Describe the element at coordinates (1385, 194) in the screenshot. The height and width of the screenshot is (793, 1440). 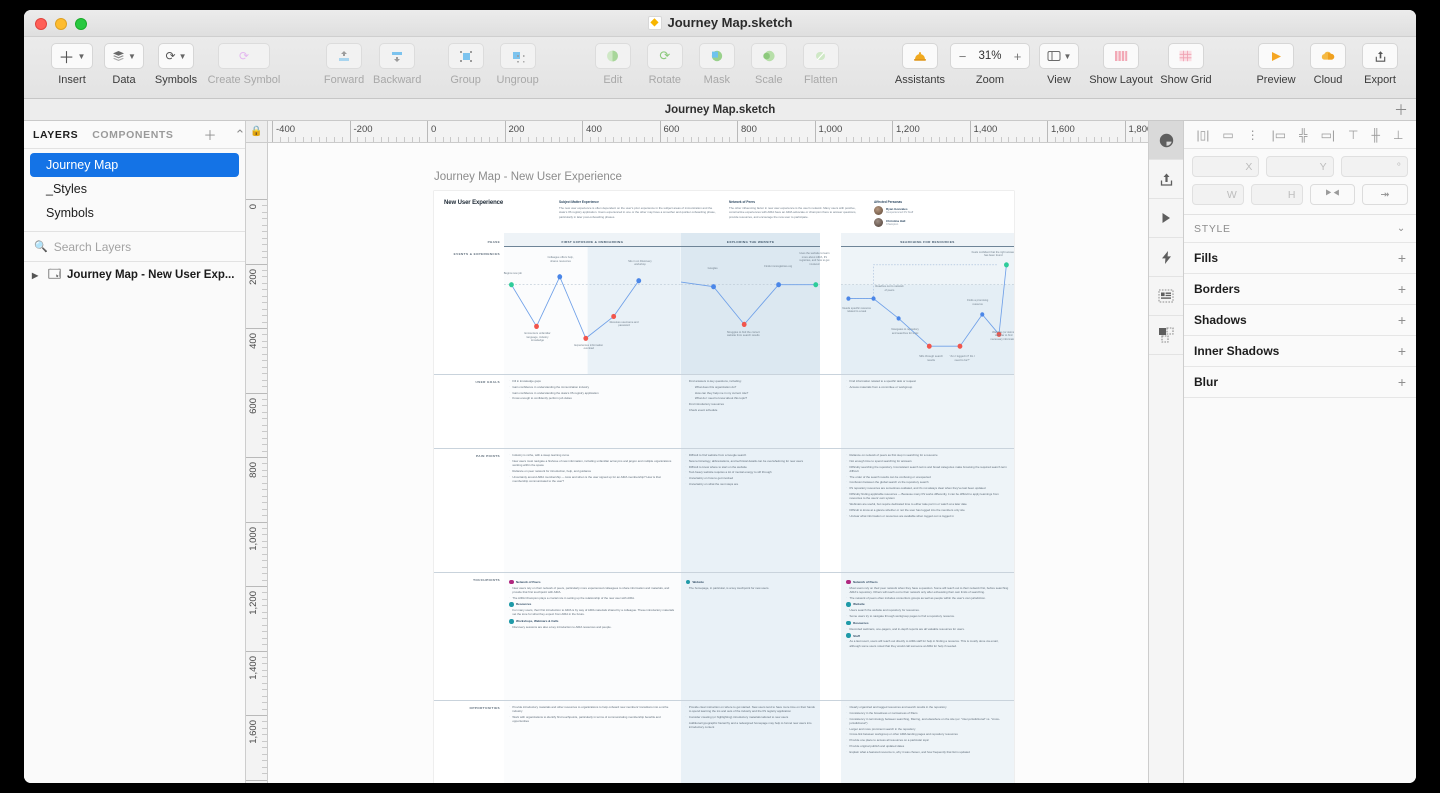
I see `flip-vertical-icon: ⯮` at that location.